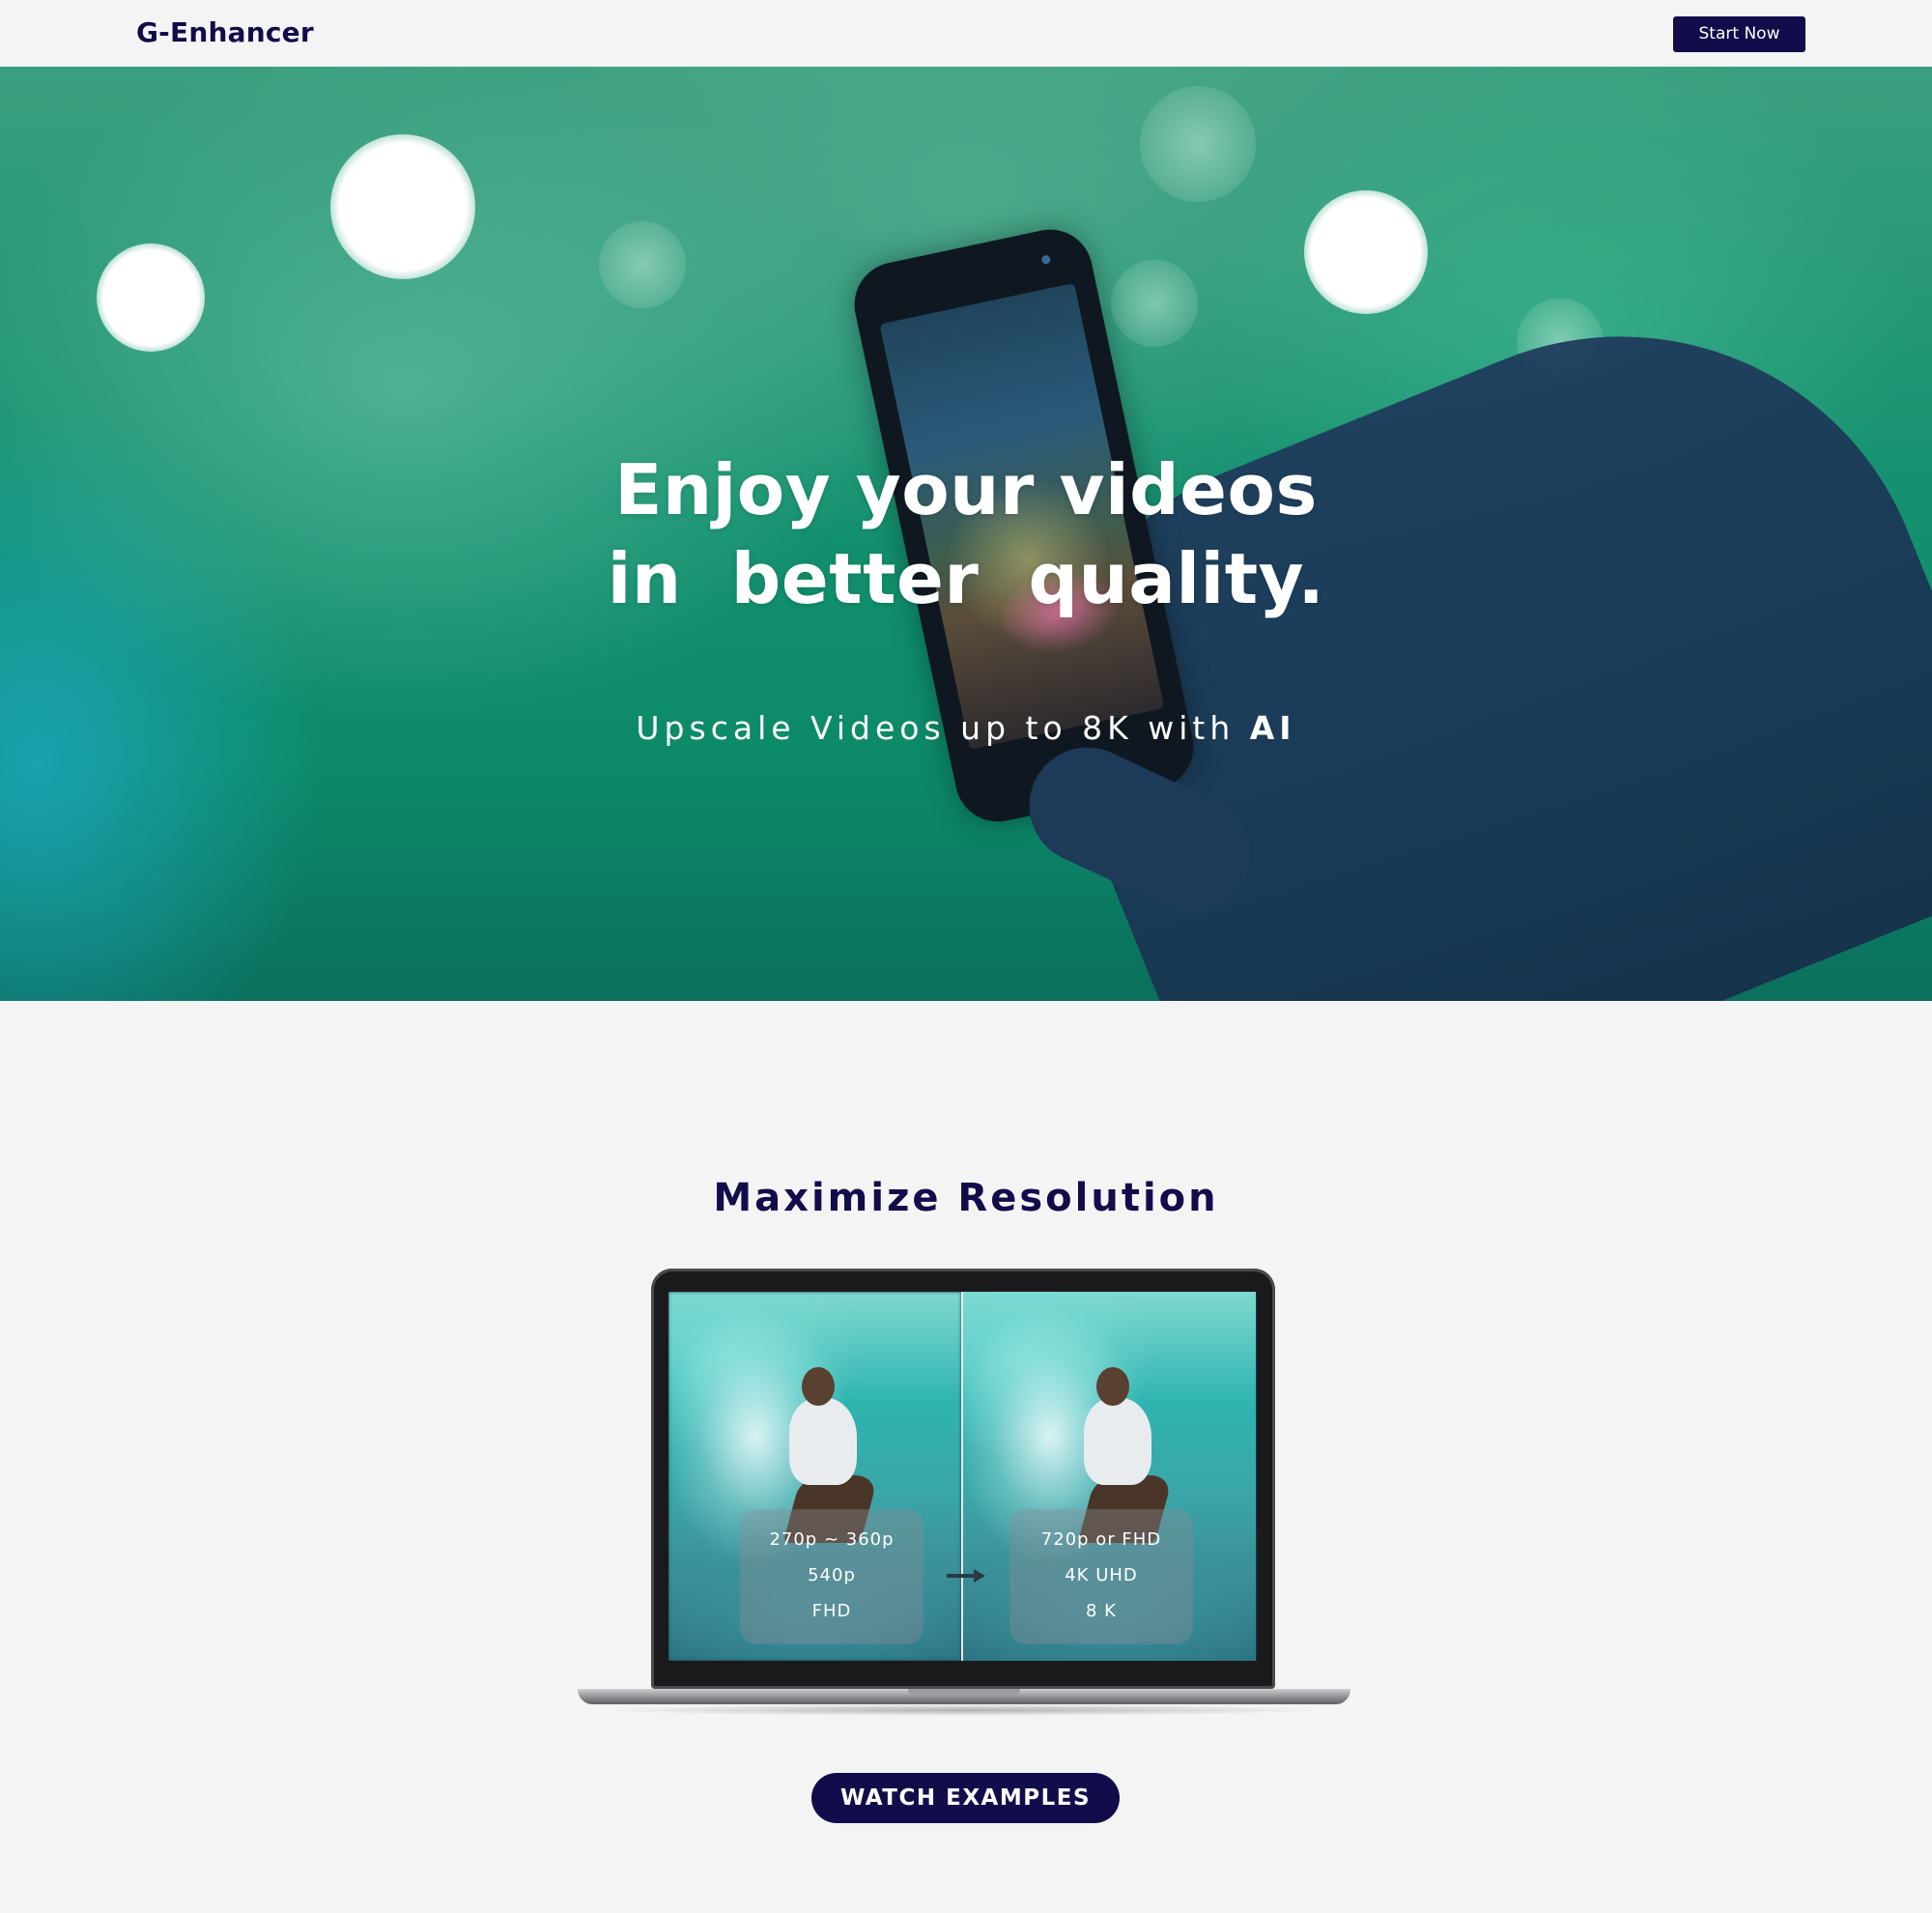 The height and width of the screenshot is (1913, 1932). I want to click on section-heading: Maximize Resolution, so click(966, 1198).